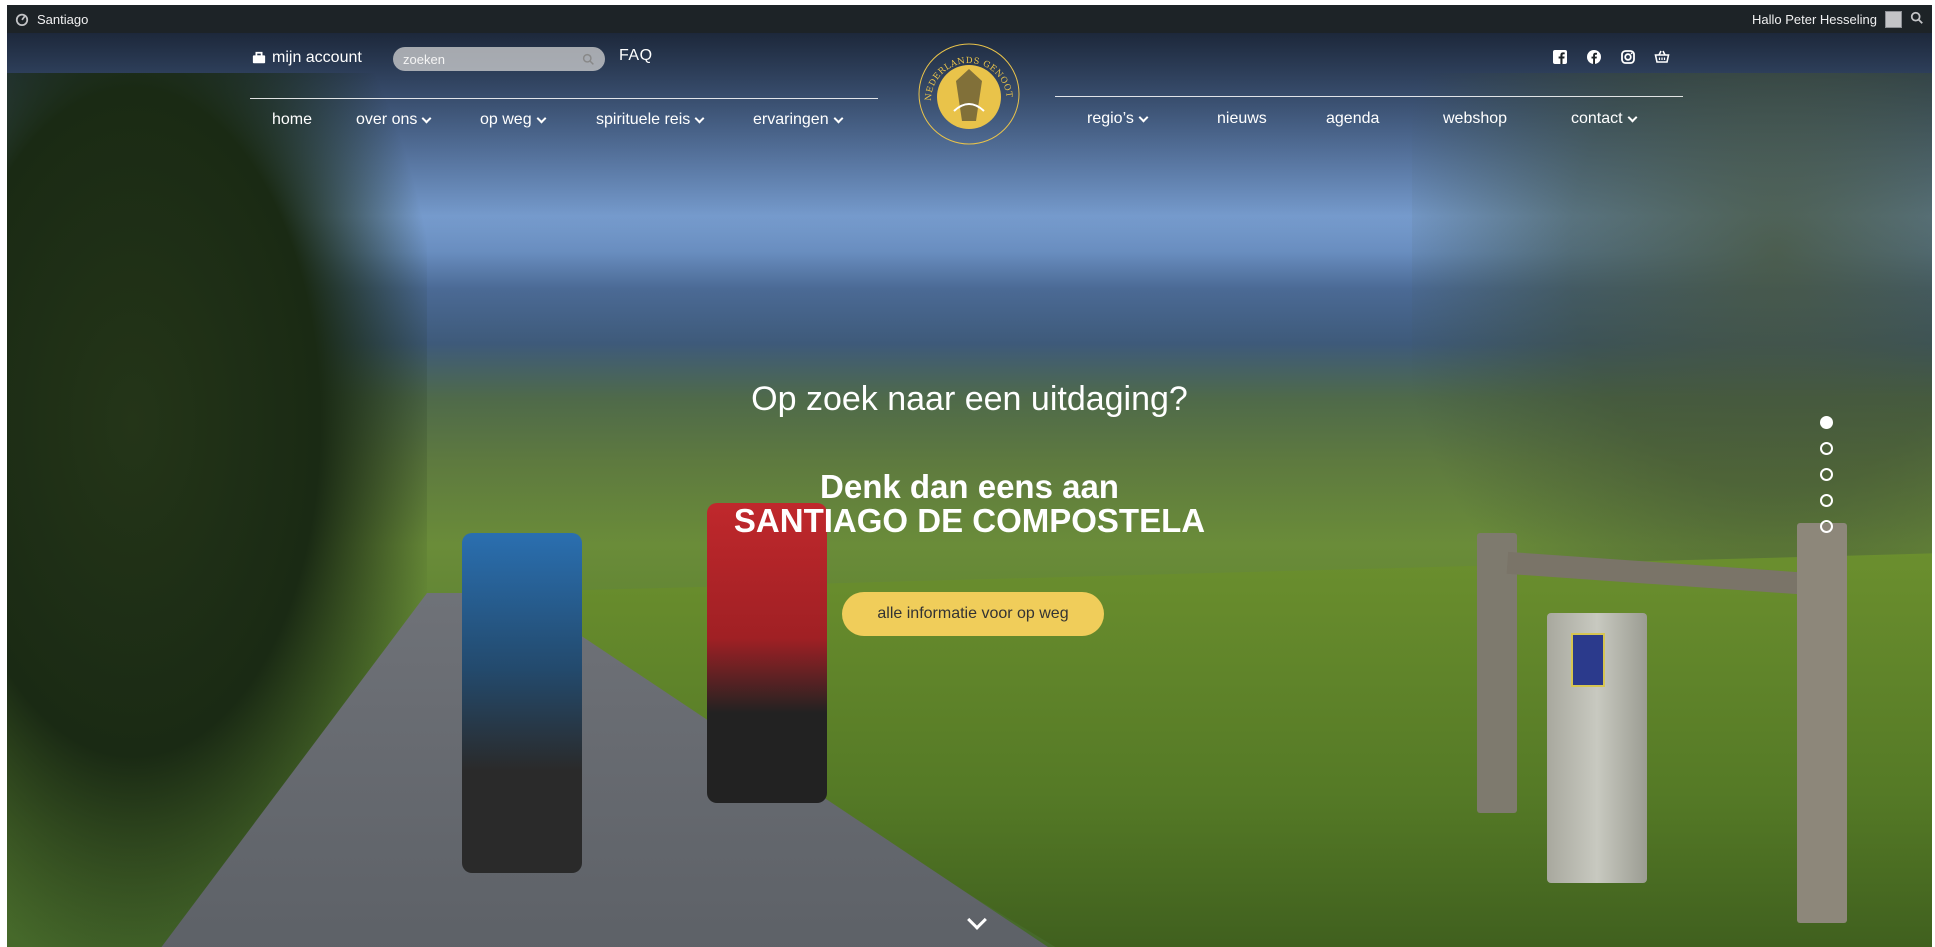  I want to click on search-box, so click(499, 59).